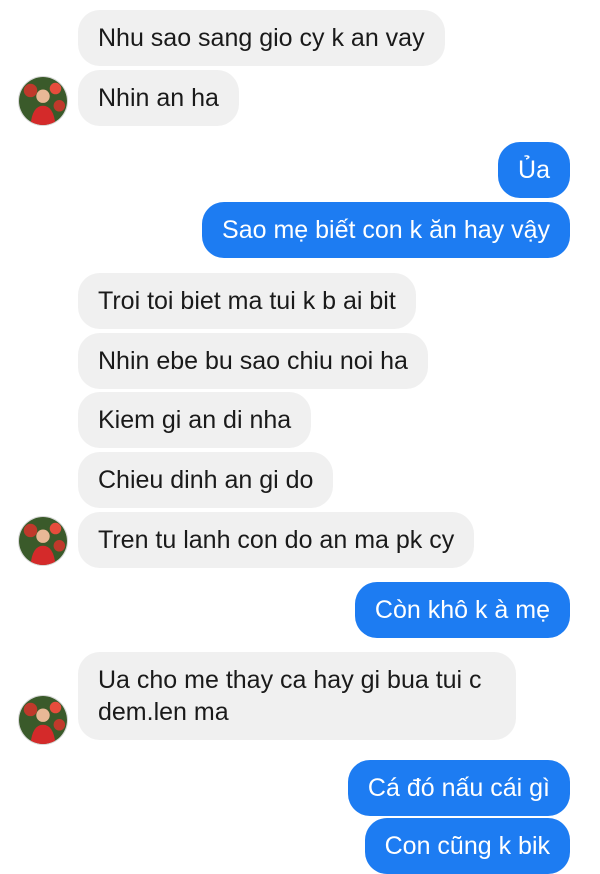 Image resolution: width=600 pixels, height=874 pixels. Describe the element at coordinates (253, 361) in the screenshot. I see `incoming-message: Nhin ebe bu sao chiu noi ha` at that location.